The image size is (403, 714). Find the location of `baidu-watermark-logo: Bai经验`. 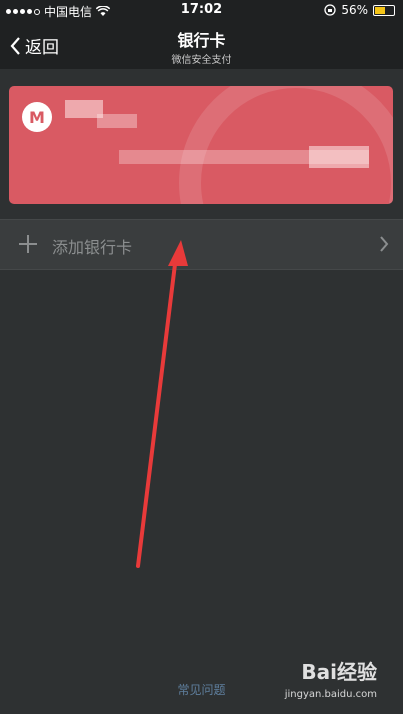

baidu-watermark-logo: Bai经验 is located at coordinates (339, 672).